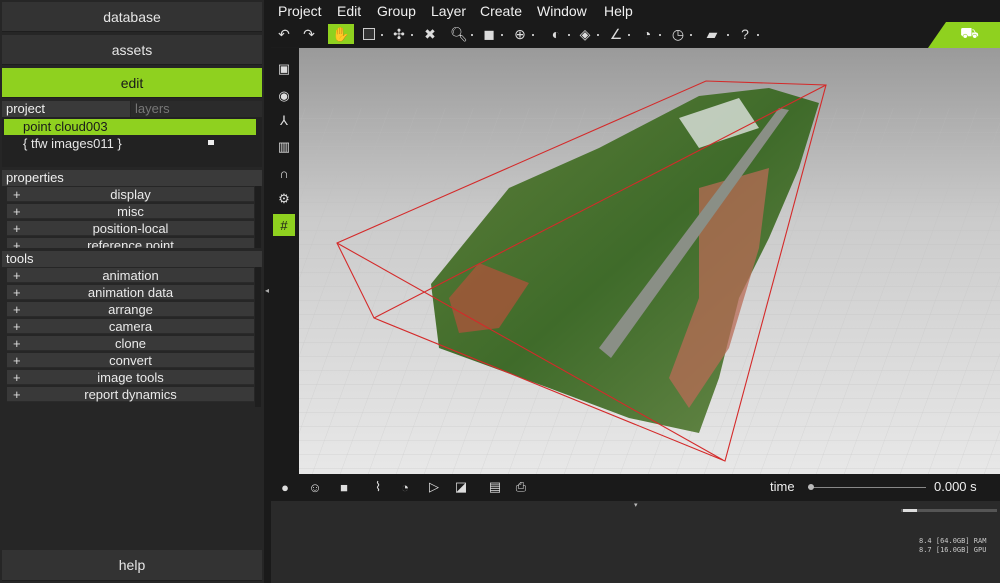  I want to click on tool-label: image tools, so click(130, 377).